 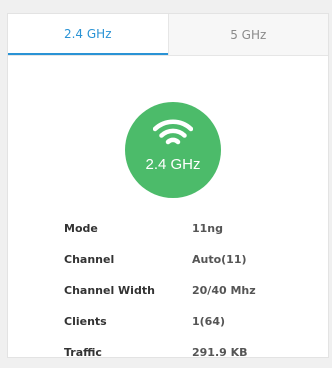 What do you see at coordinates (209, 321) in the screenshot?
I see `detail-value: 1(64)` at bounding box center [209, 321].